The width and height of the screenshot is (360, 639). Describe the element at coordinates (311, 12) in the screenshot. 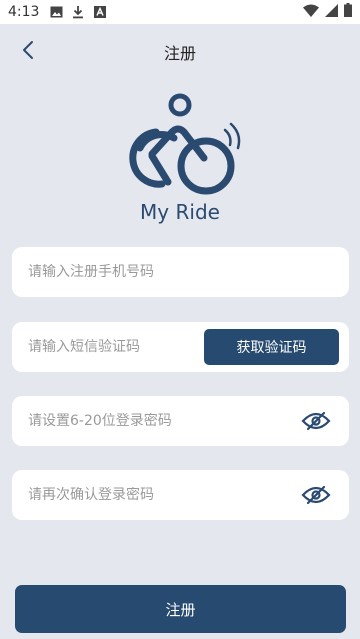

I see `wifi-icon` at that location.